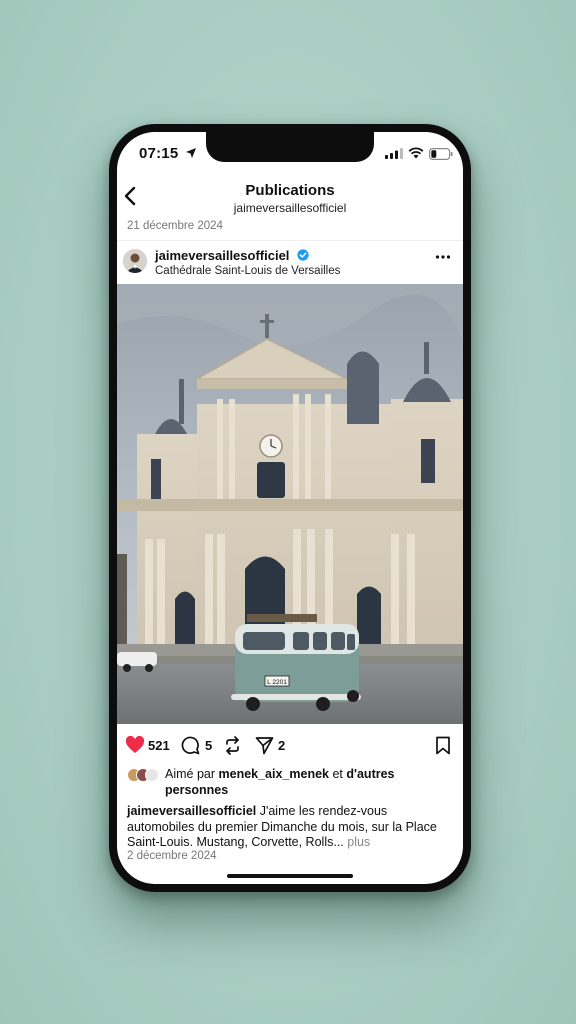  I want to click on more-options-icon, so click(443, 257).